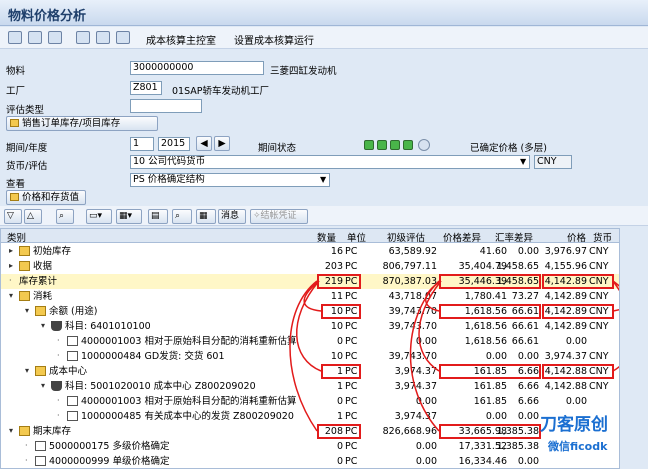 The height and width of the screenshot is (469, 648). I want to click on currency-code: CNY, so click(553, 162).